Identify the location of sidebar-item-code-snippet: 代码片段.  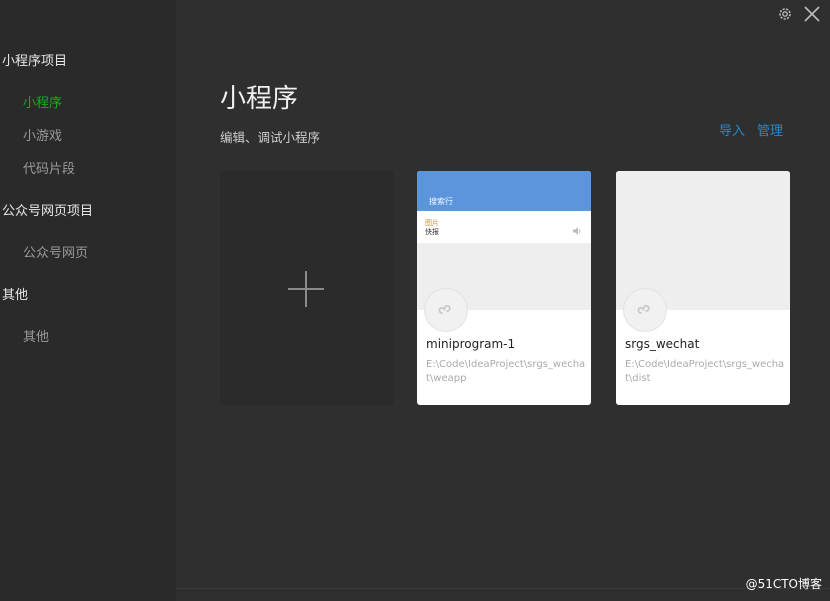
(49, 167).